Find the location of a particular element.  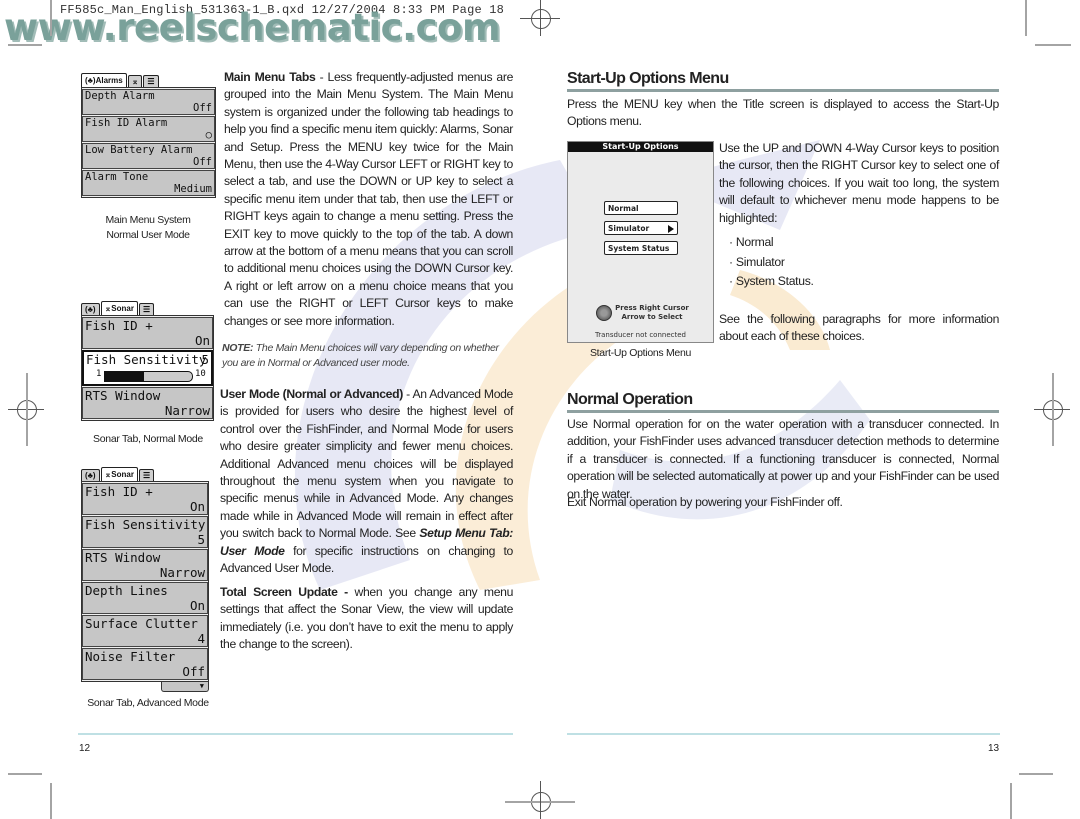

choices-list: · Normal · Simulator · System Status. is located at coordinates (771, 262).